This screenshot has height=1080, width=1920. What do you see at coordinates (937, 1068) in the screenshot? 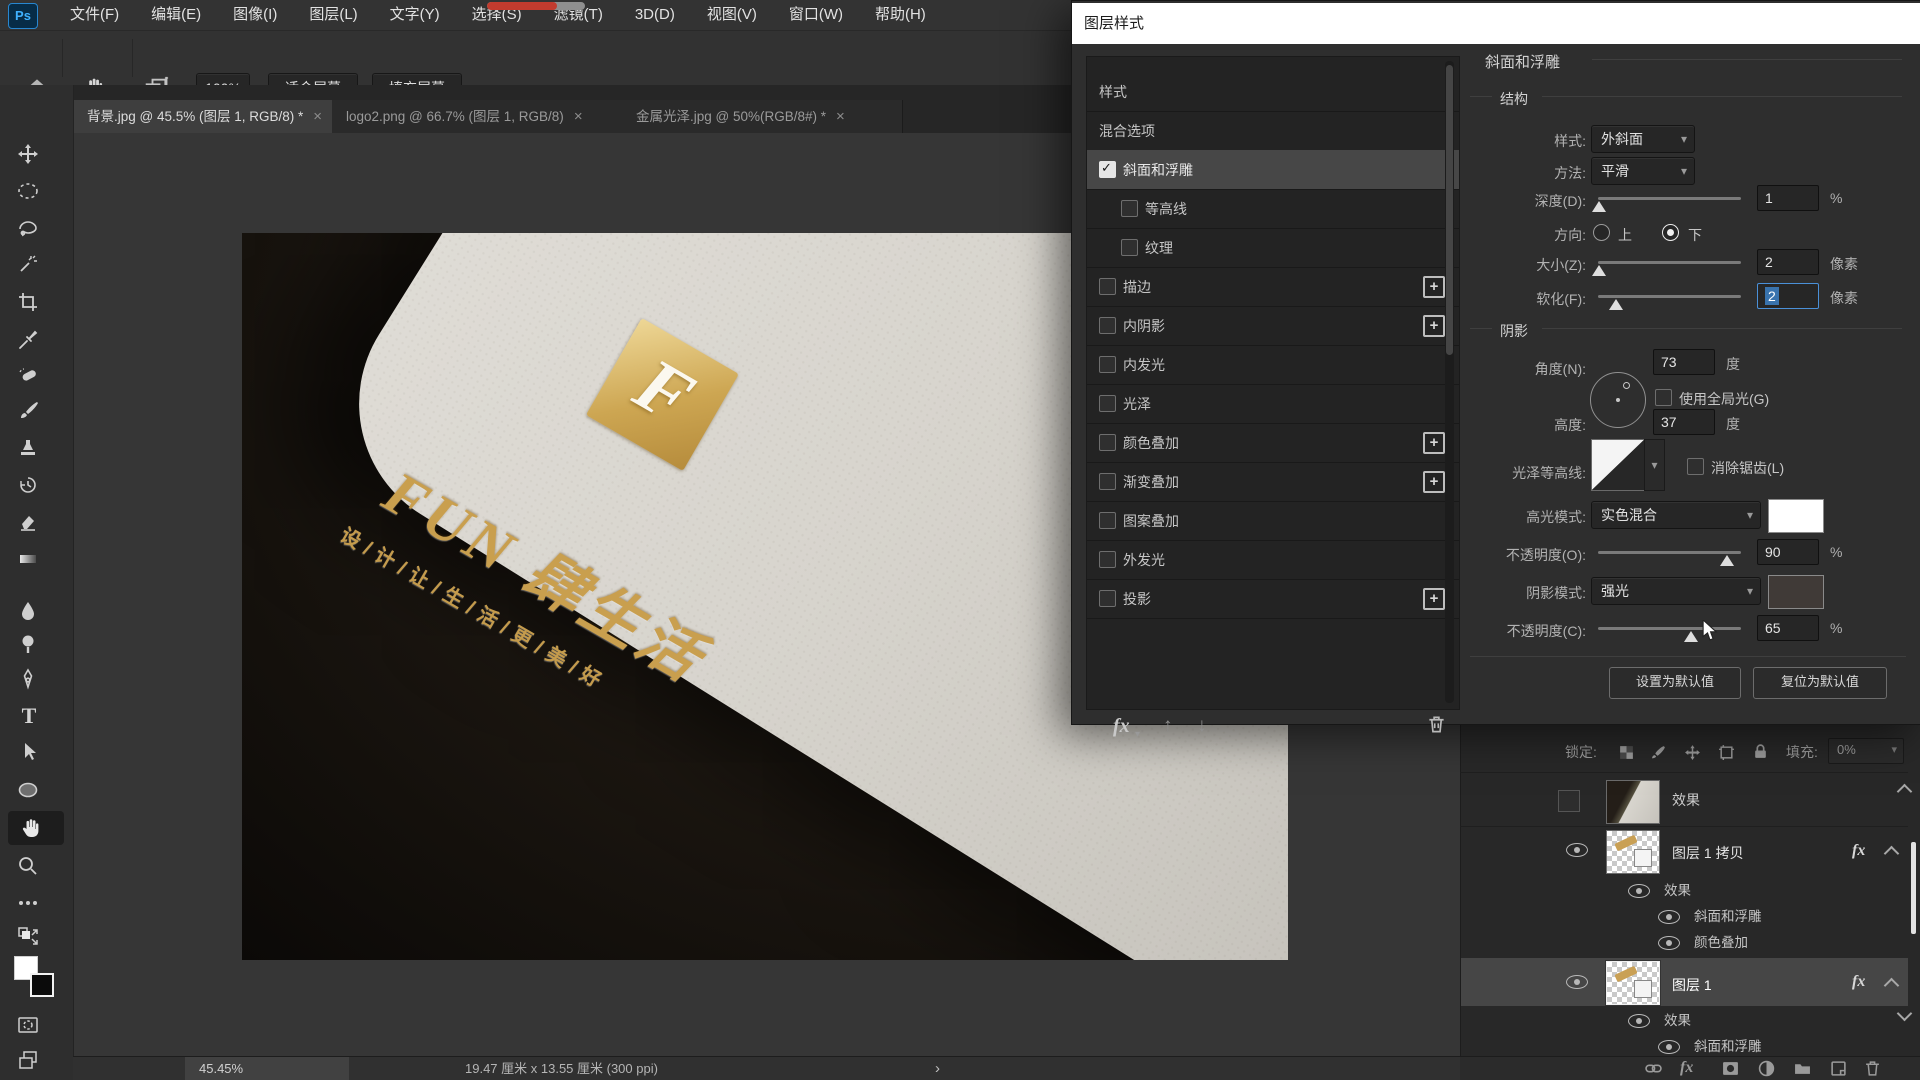
I see `status-chevron-icon: ›` at bounding box center [937, 1068].